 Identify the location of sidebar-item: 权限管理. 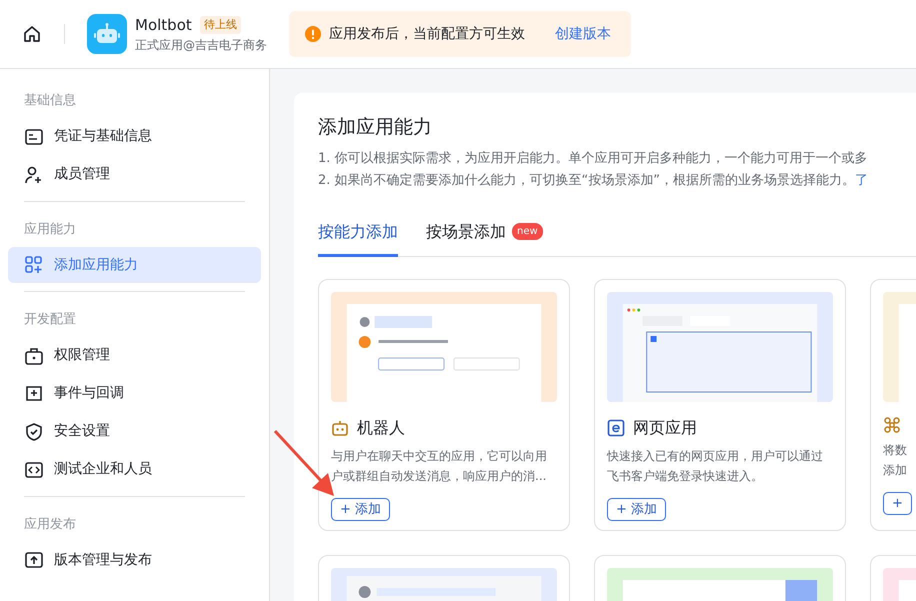
(134, 356).